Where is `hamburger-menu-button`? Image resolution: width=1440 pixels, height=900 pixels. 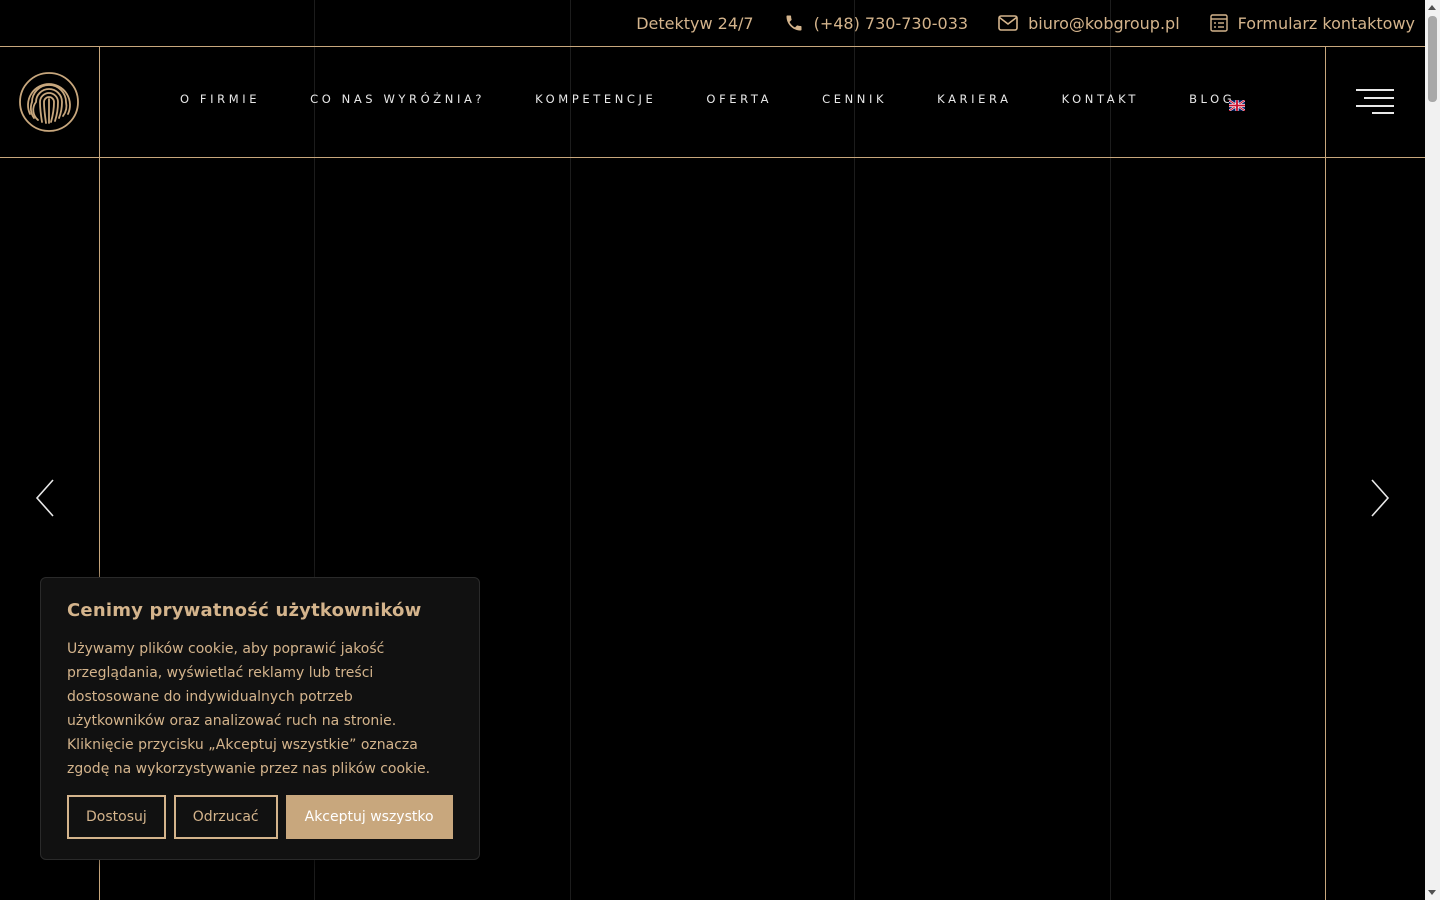
hamburger-menu-button is located at coordinates (1375, 101).